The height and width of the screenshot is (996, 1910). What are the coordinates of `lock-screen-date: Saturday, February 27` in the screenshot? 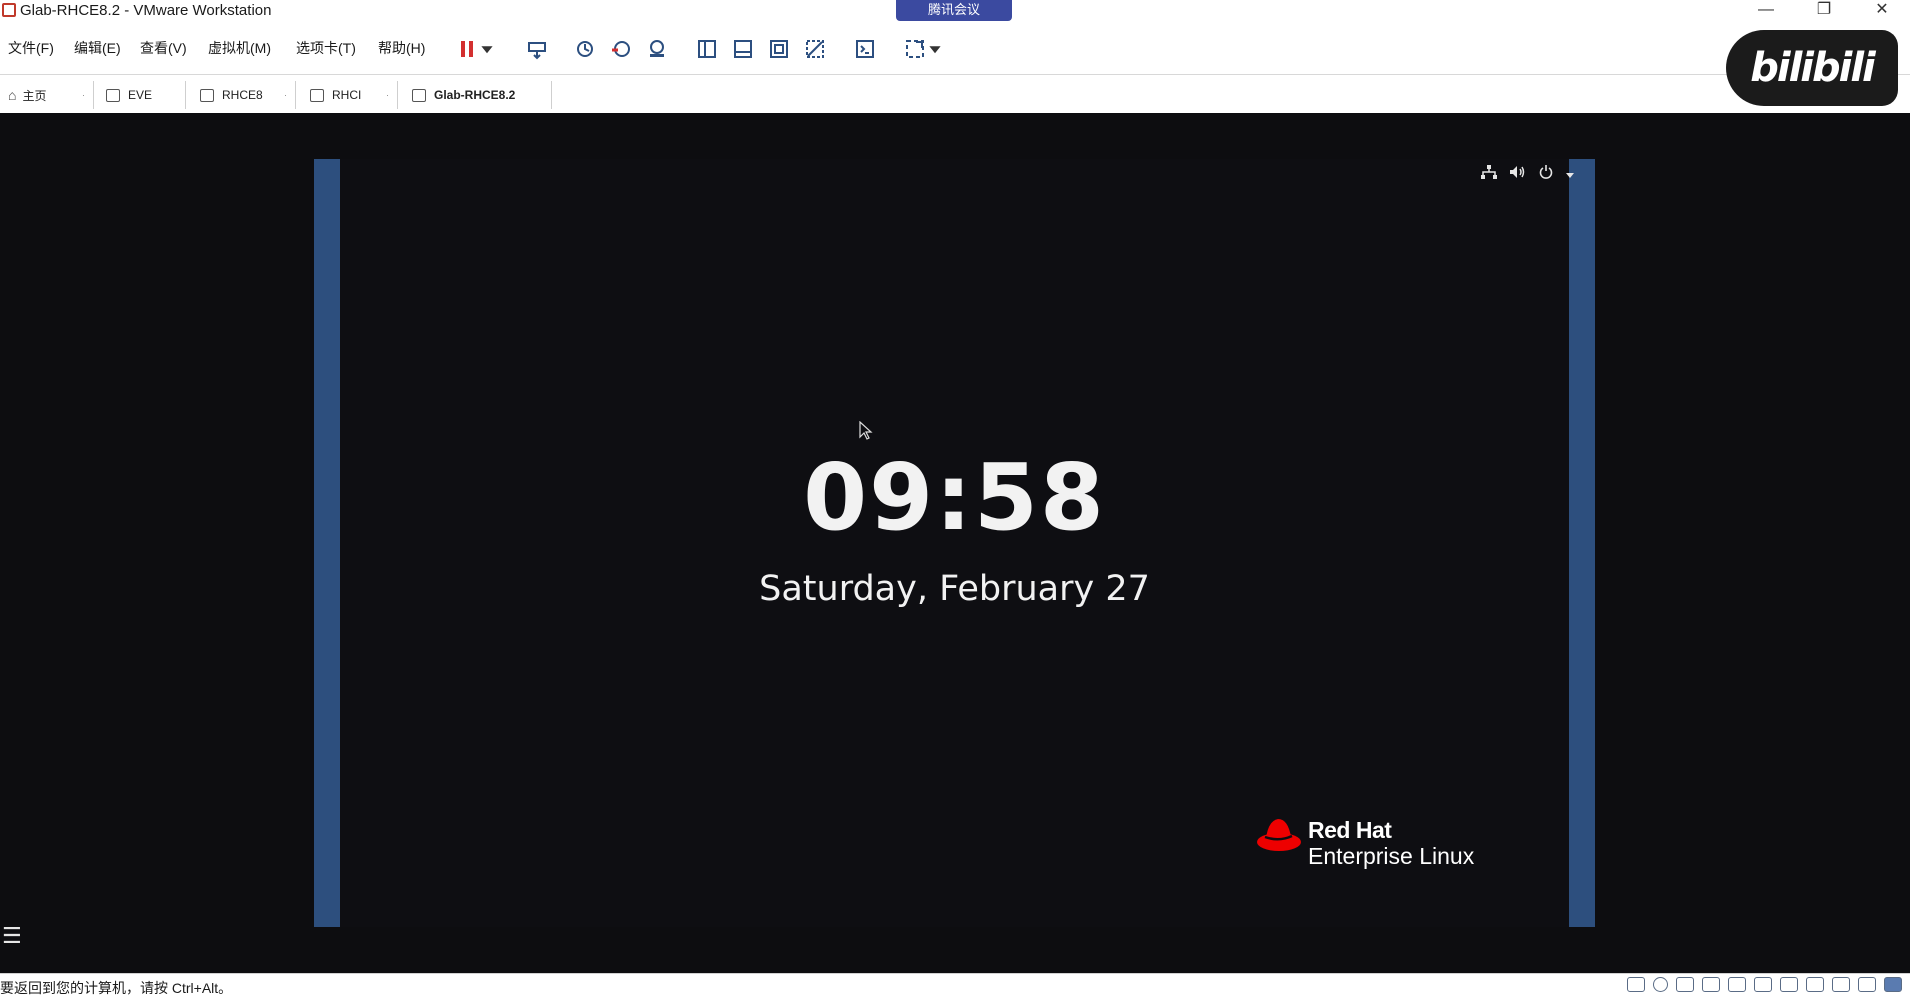 It's located at (954, 589).